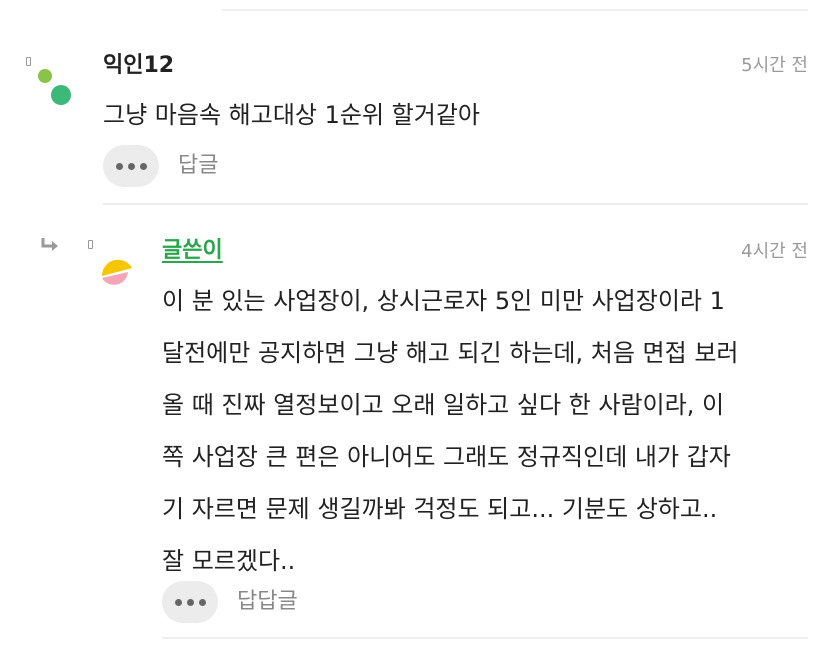  What do you see at coordinates (443, 301) in the screenshot?
I see `comment-text-line: 이 분 있는 사업장이, 상시근로자 5인 미만 사업장이라 1` at bounding box center [443, 301].